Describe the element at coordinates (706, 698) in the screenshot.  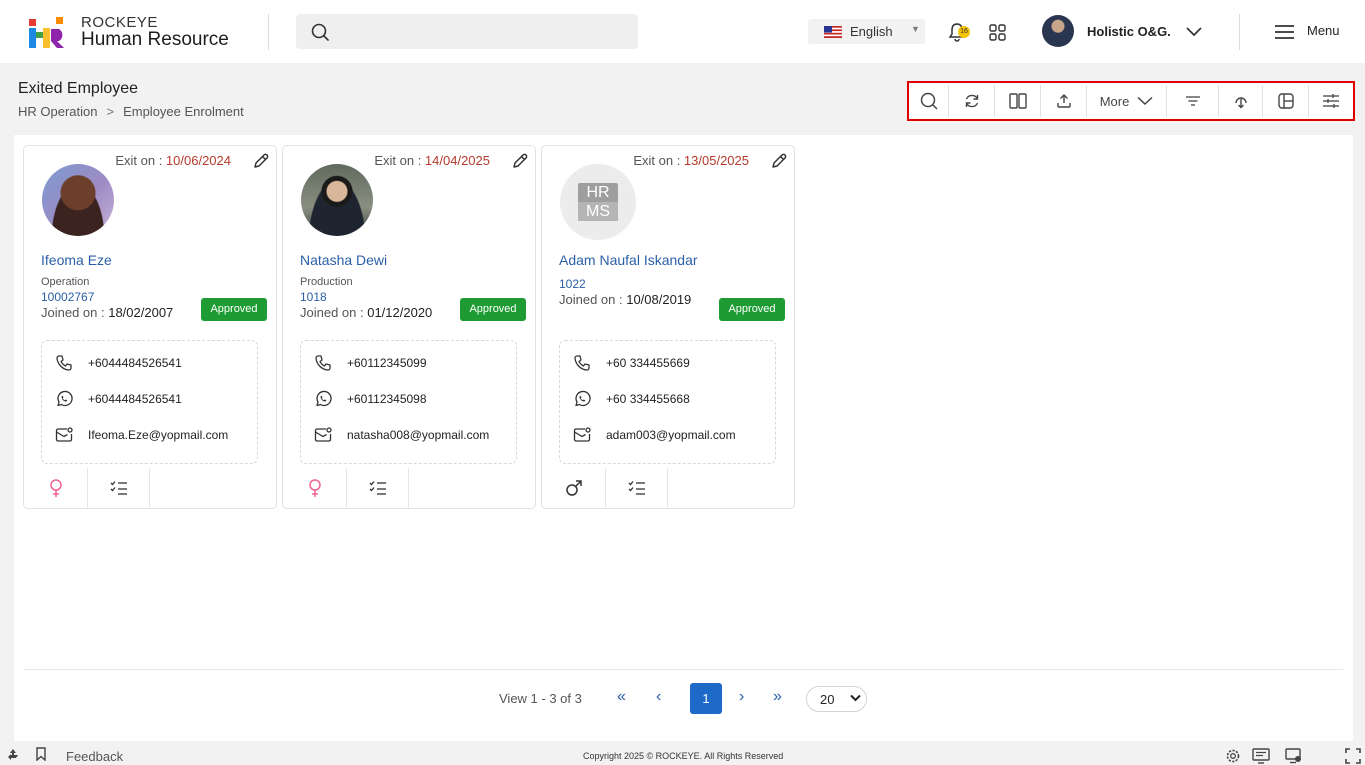
I see `page-button-current: 1` at that location.